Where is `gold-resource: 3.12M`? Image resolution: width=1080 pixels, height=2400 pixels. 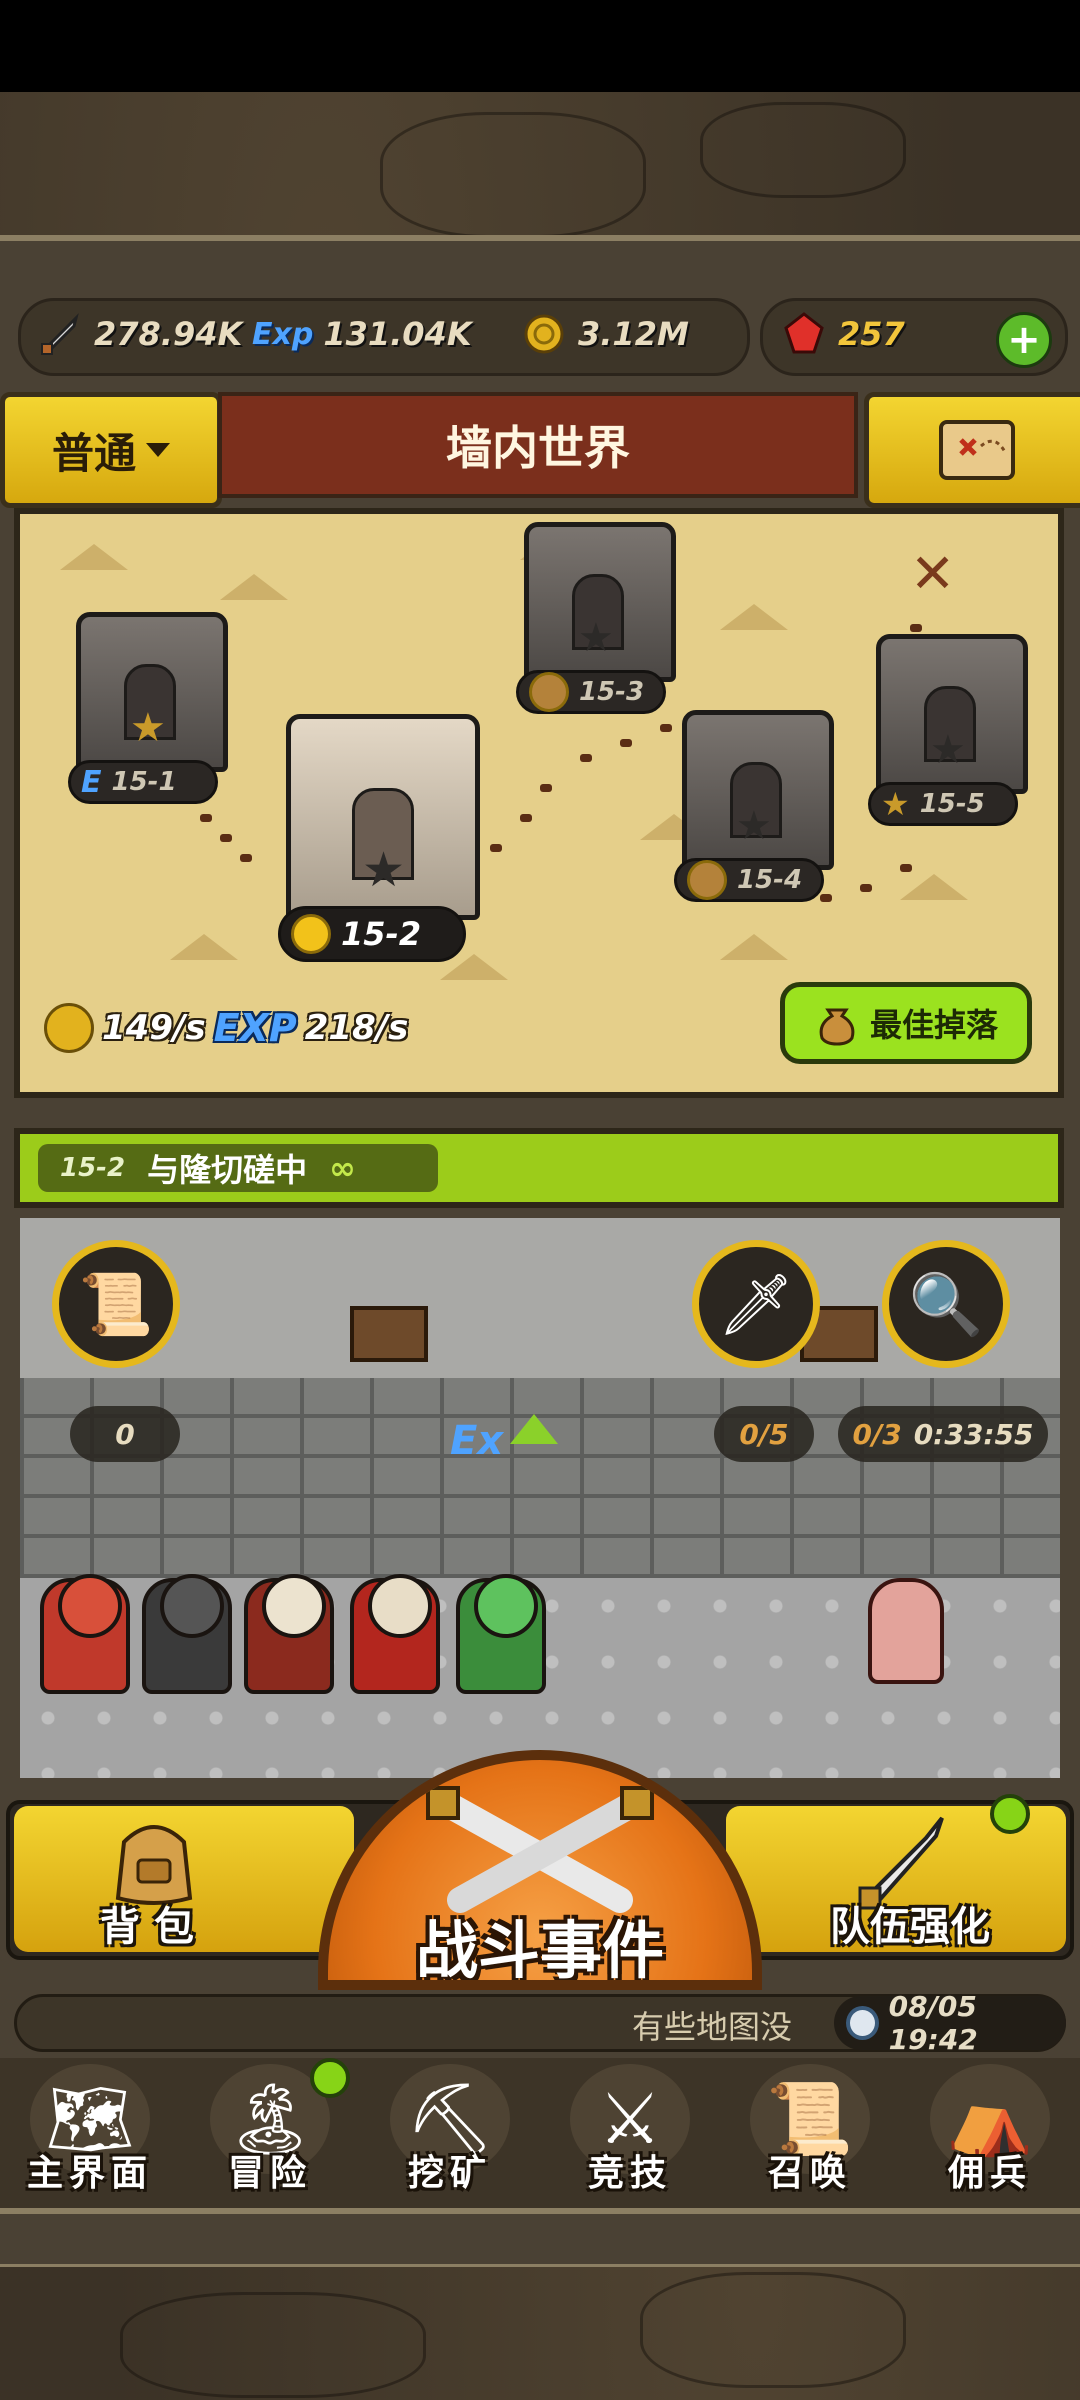 gold-resource: 3.12M is located at coordinates (604, 334).